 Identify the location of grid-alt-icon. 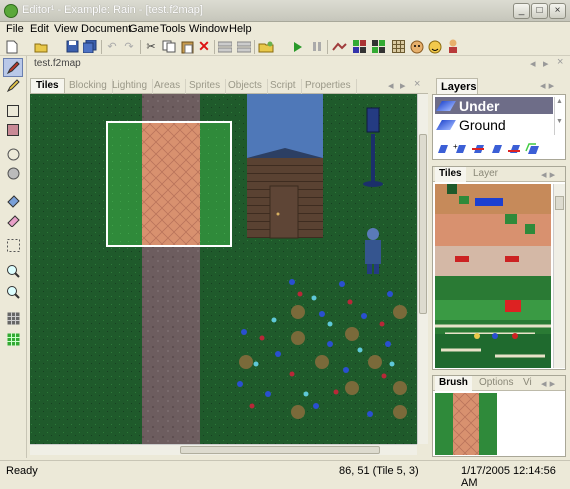
(244, 46).